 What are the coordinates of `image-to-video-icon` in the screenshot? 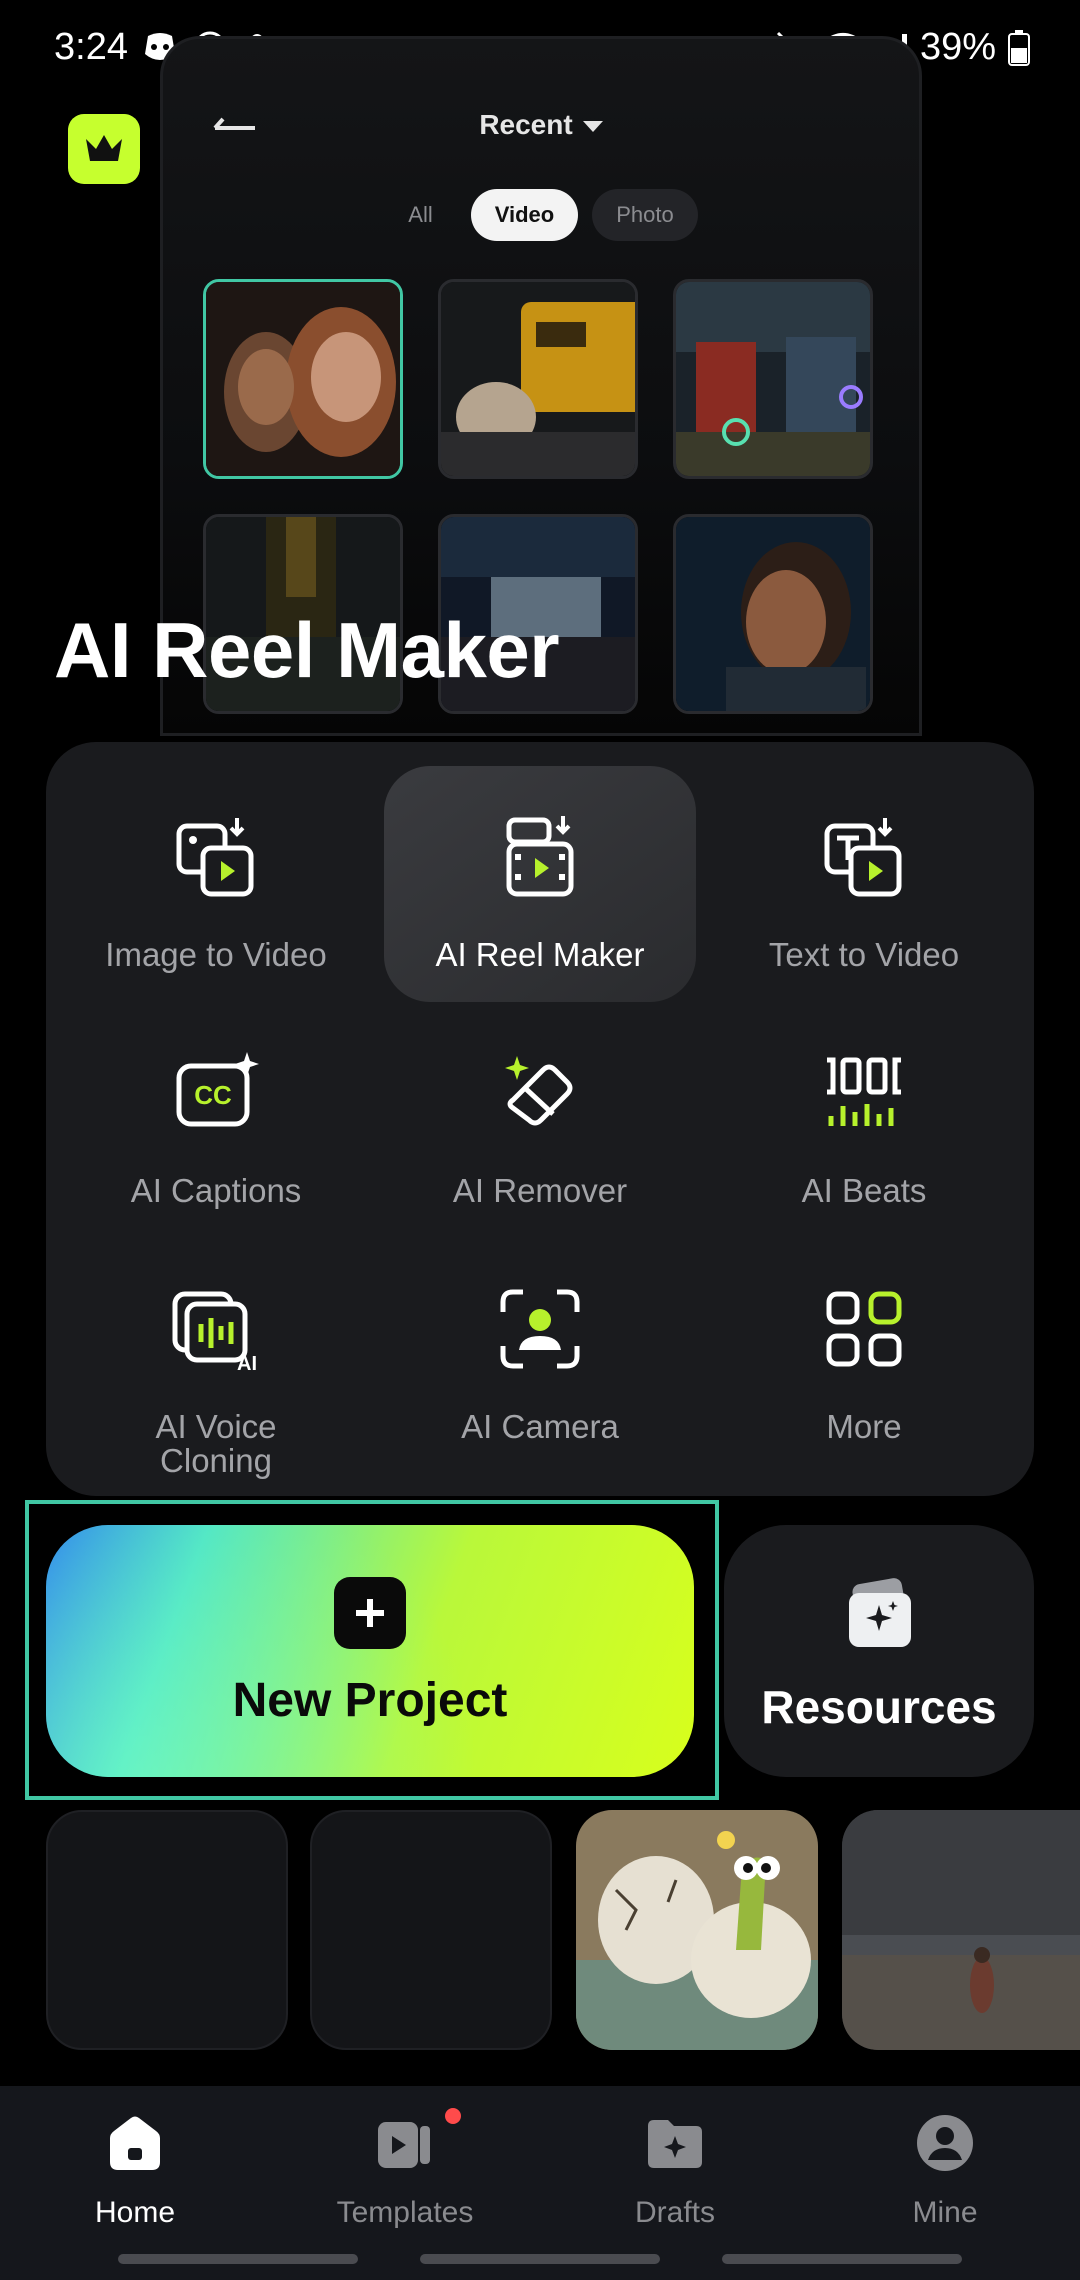 It's located at (215, 857).